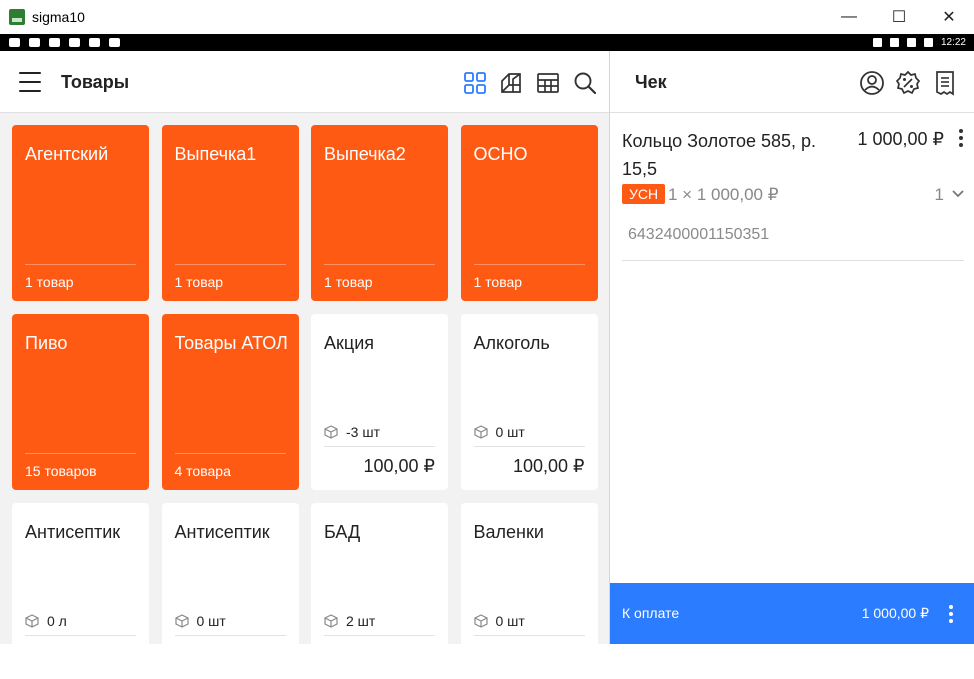 The height and width of the screenshot is (679, 974). What do you see at coordinates (80, 402) in the screenshot?
I see `category-tile: Пиво 15 товаров` at bounding box center [80, 402].